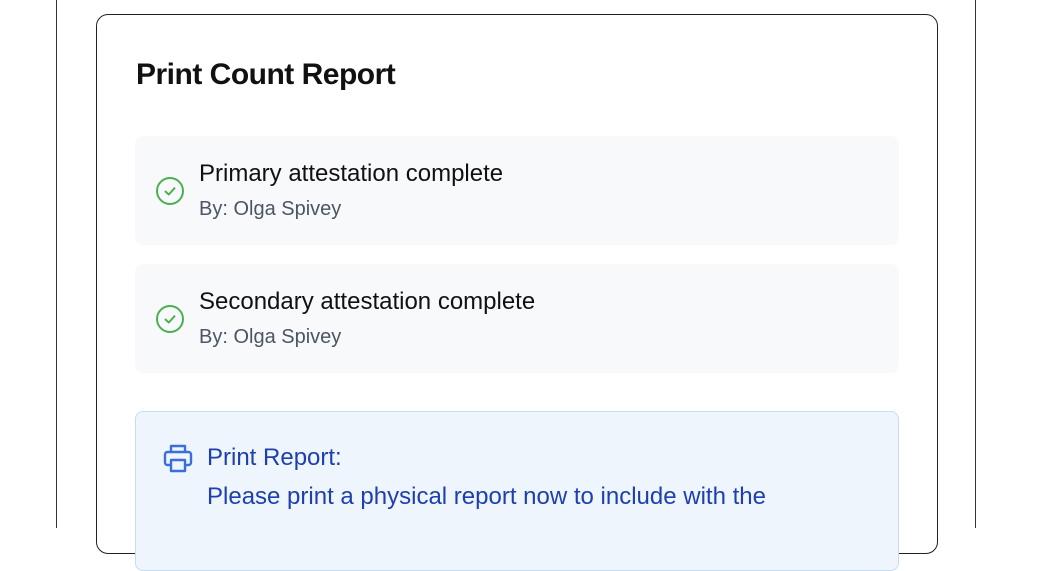  I want to click on step-title: Primary attestation complete, so click(351, 173).